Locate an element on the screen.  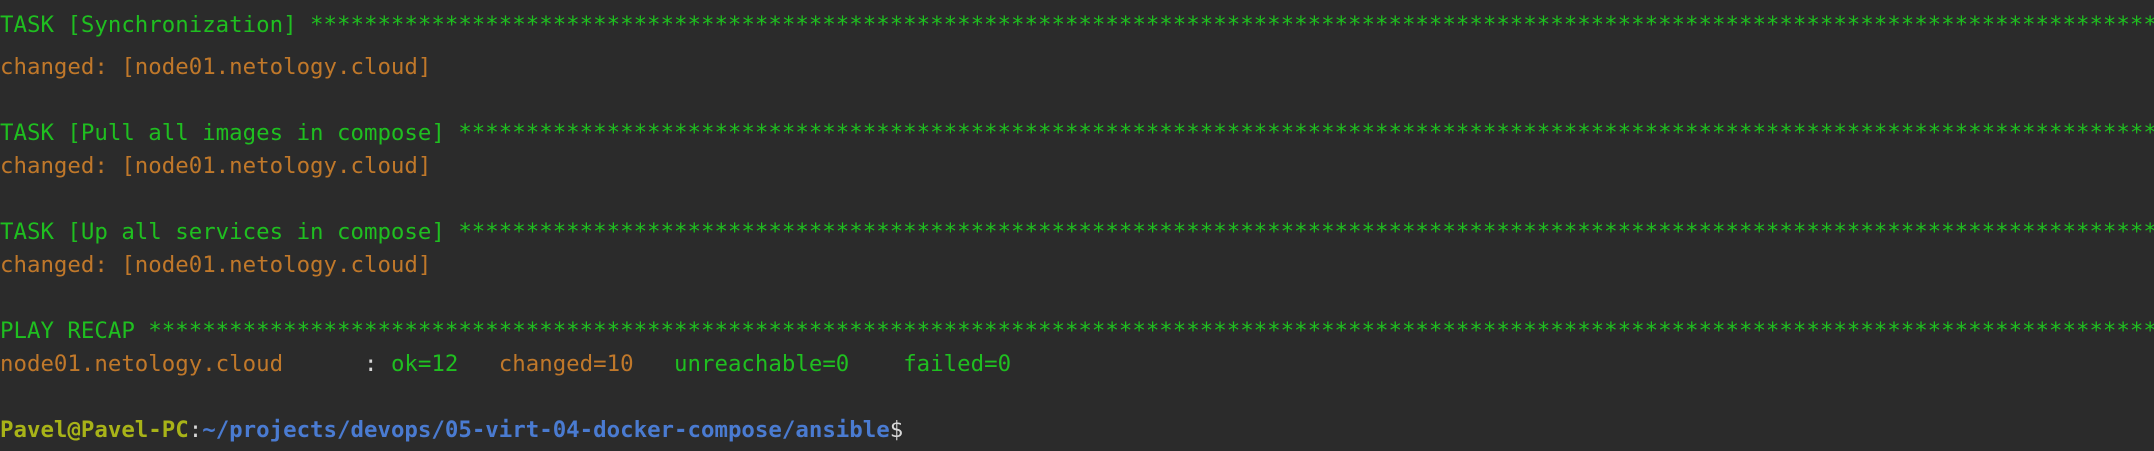
recap-unreachable-count: unreachable=0 is located at coordinates (789, 364).